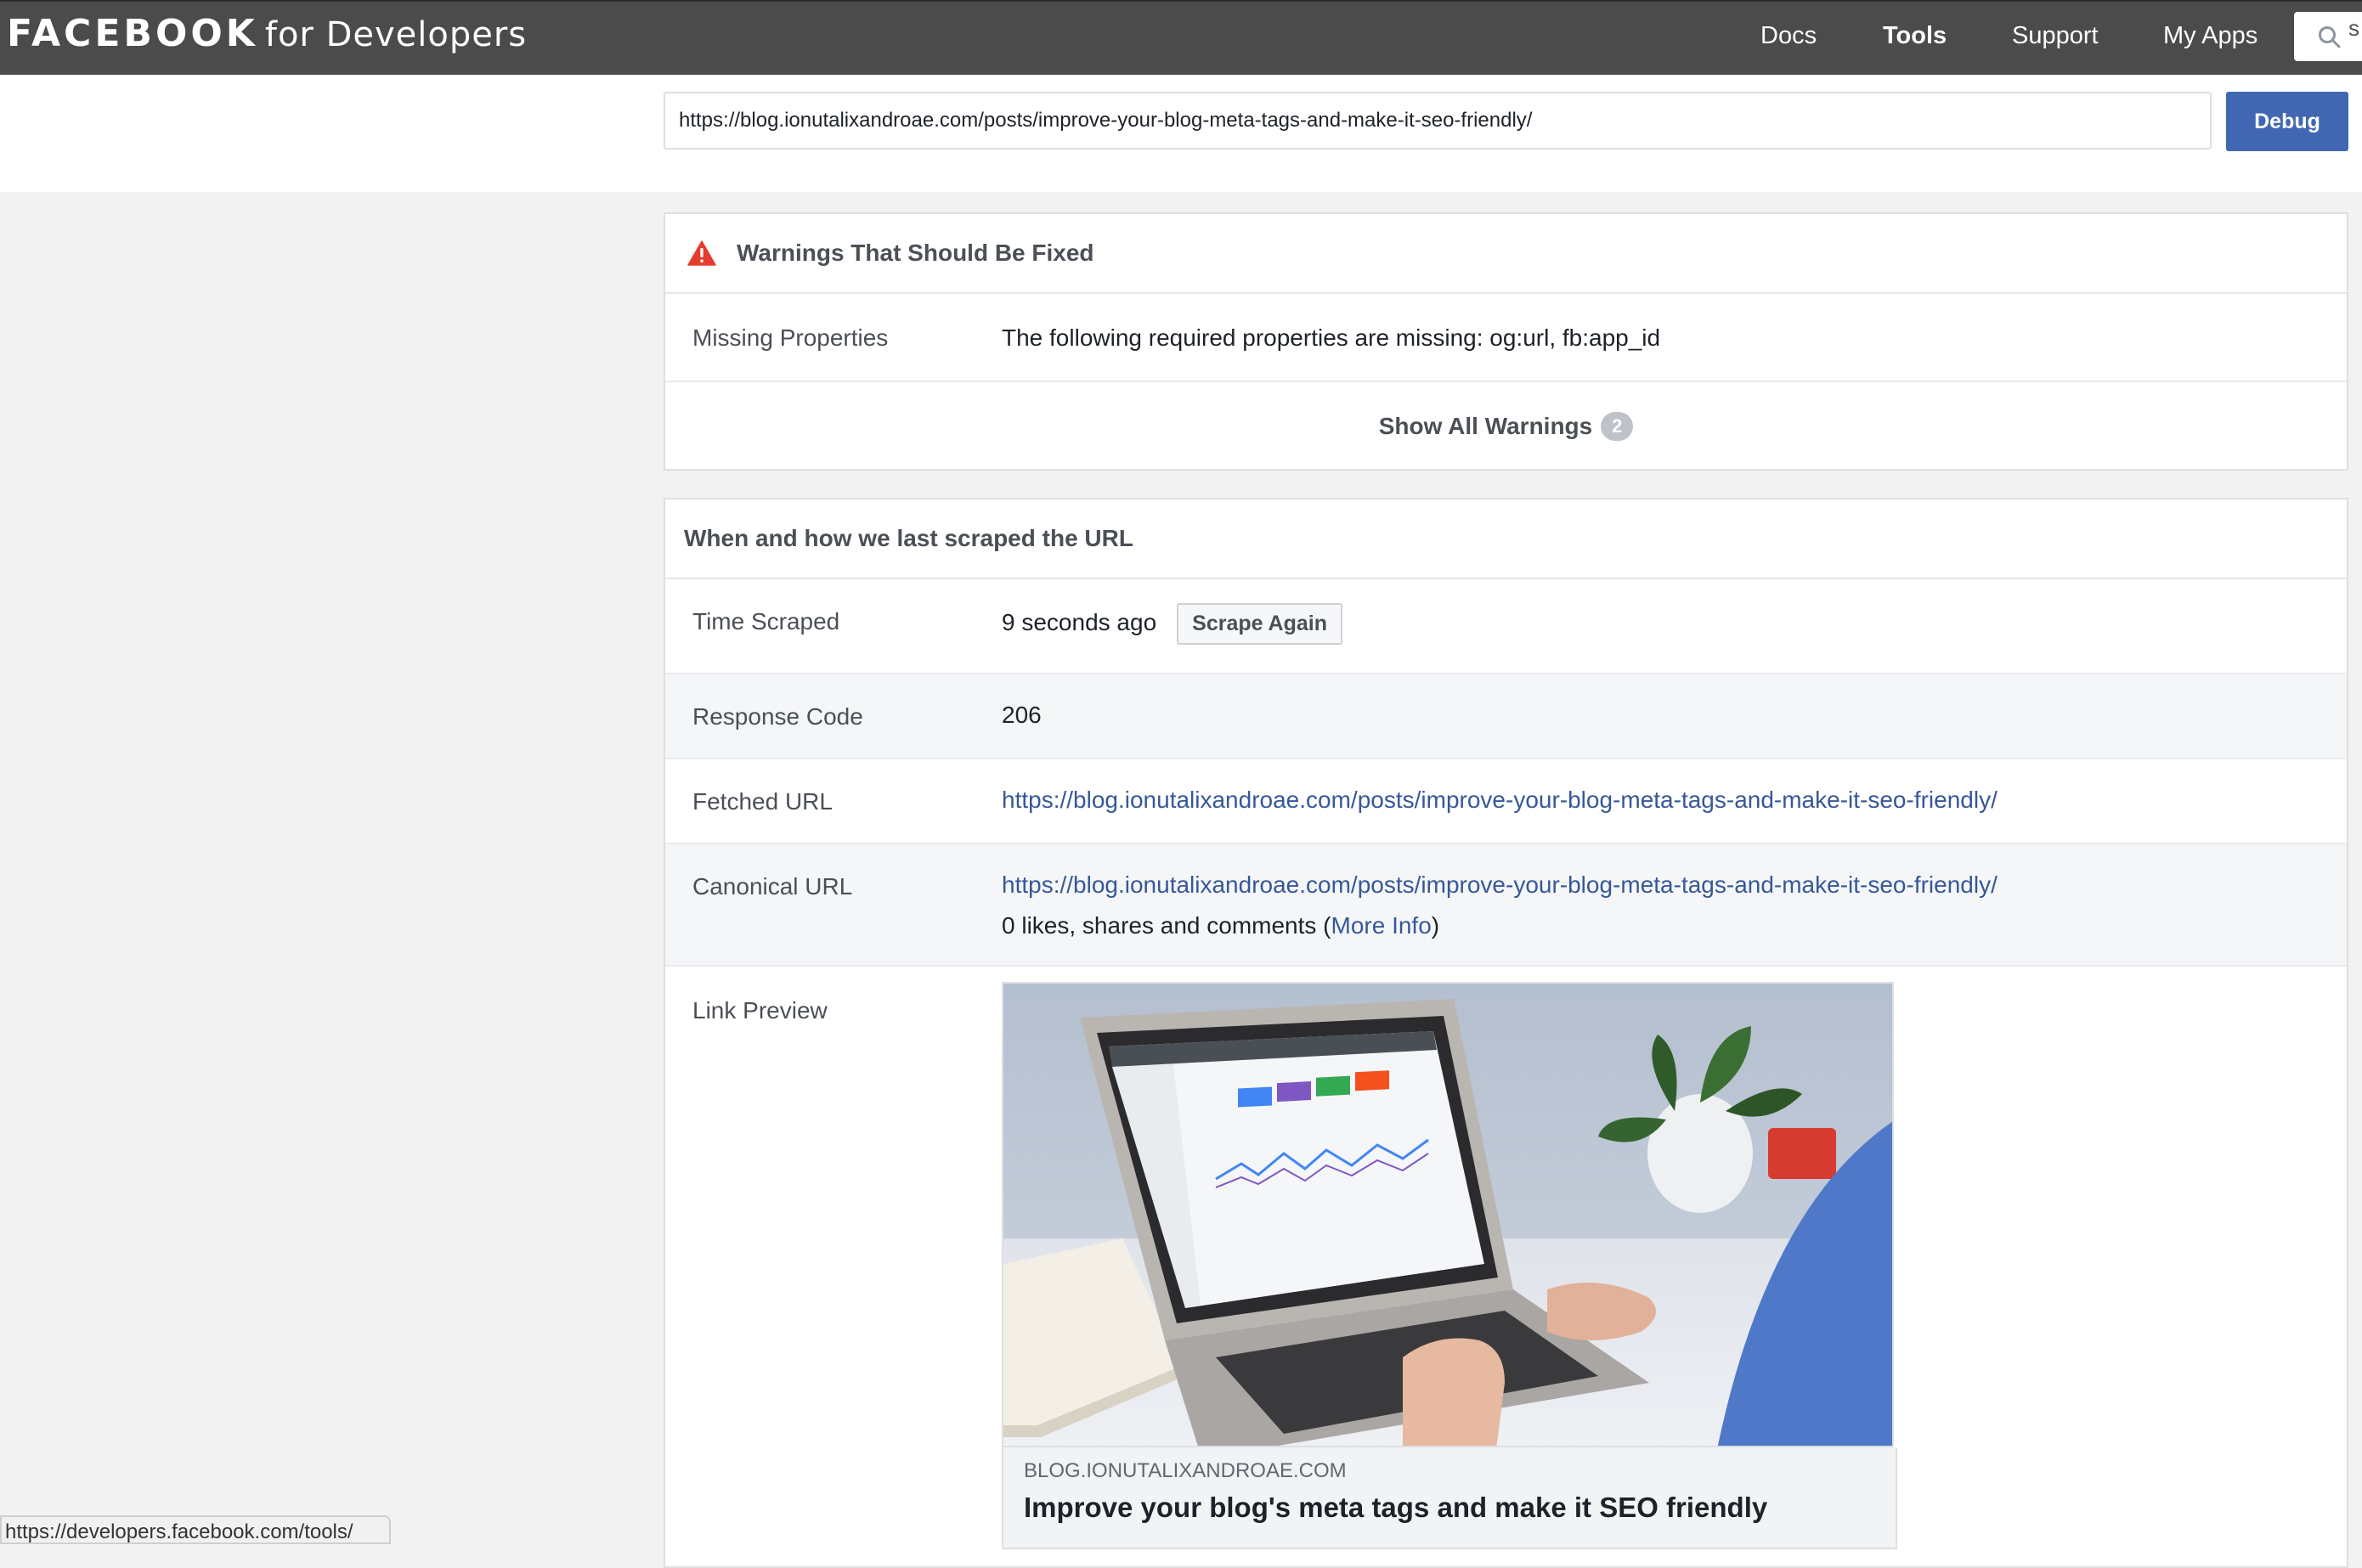 The width and height of the screenshot is (2362, 1568). I want to click on nav-support: Support, so click(2055, 36).